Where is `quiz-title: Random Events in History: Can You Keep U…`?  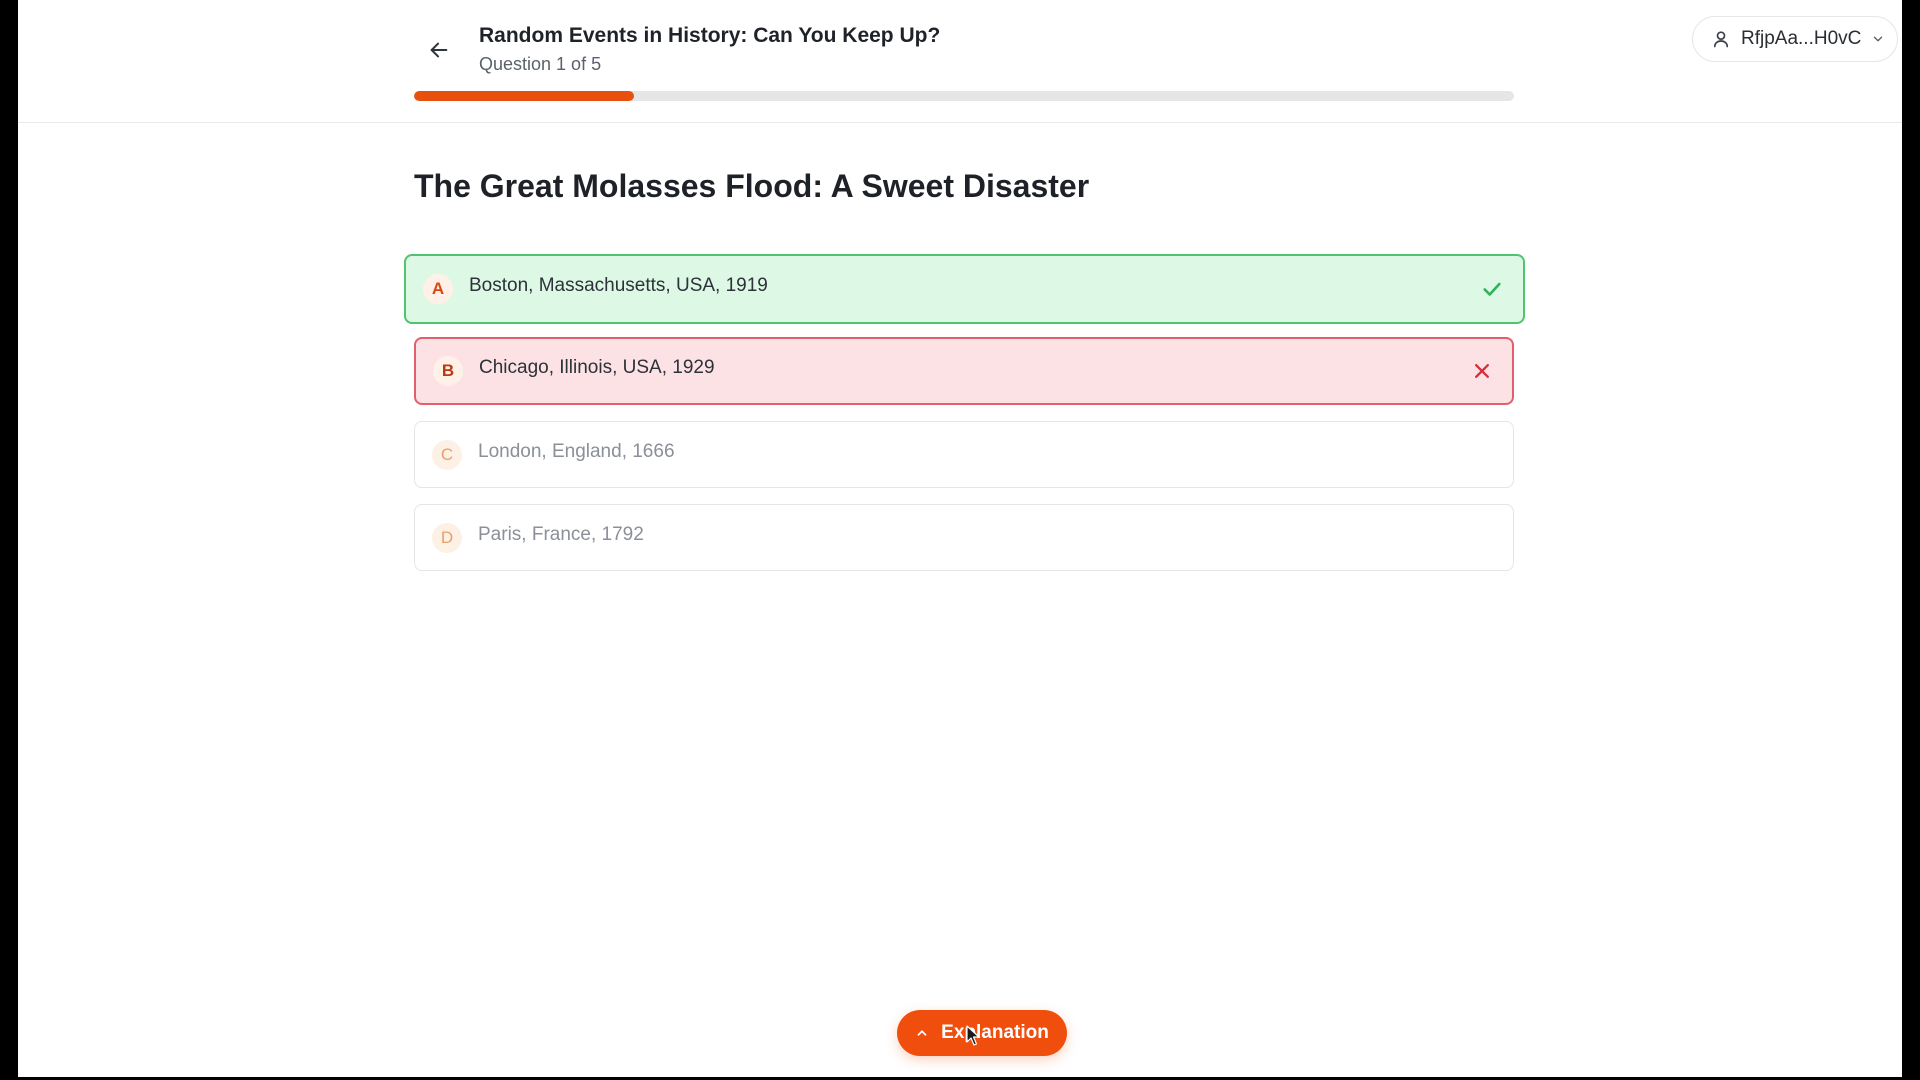 quiz-title: Random Events in History: Can You Keep U… is located at coordinates (710, 35).